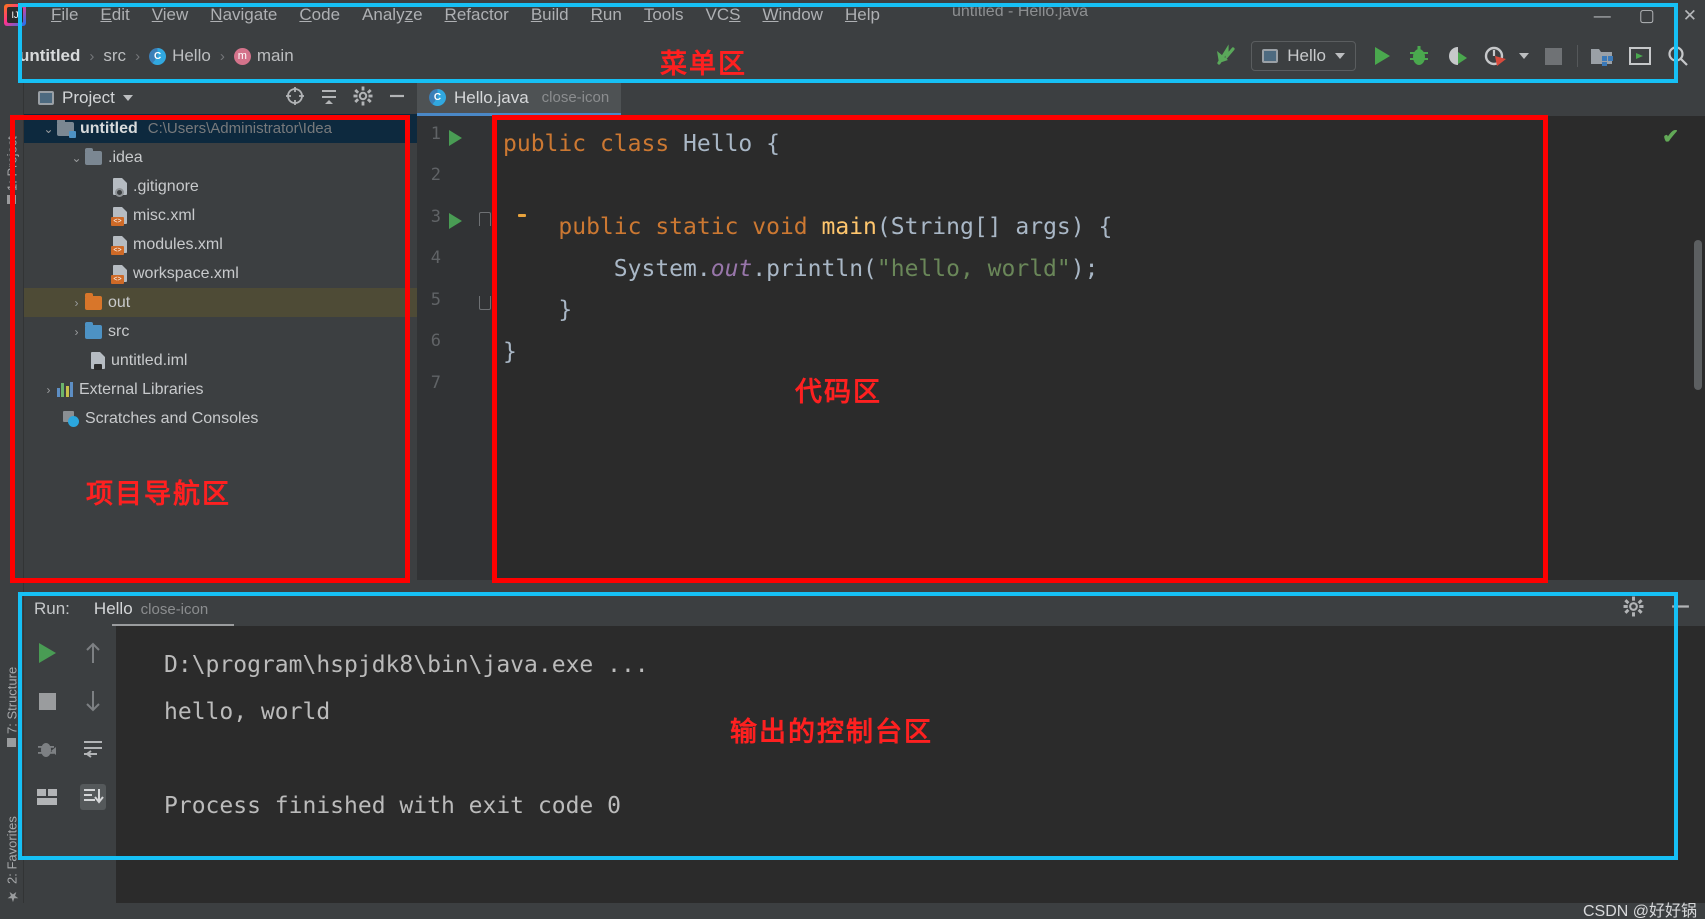 The height and width of the screenshot is (919, 1705). What do you see at coordinates (1226, 56) in the screenshot?
I see `update-project-arrow-icon` at bounding box center [1226, 56].